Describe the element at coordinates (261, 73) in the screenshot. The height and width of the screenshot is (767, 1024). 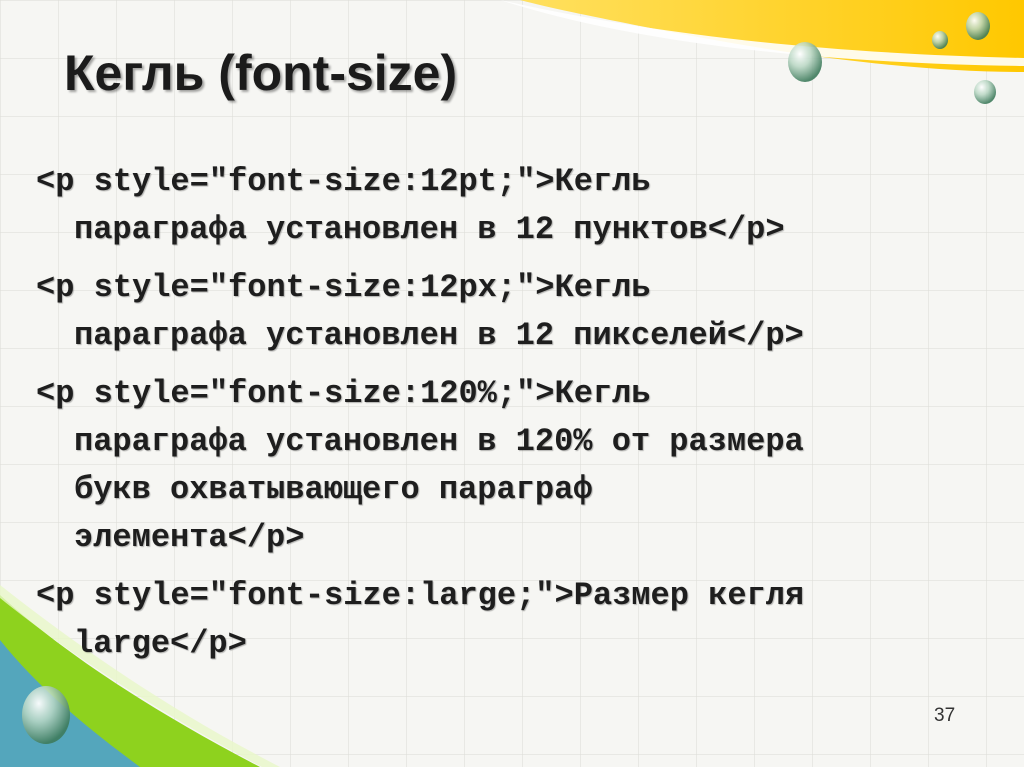
I see `slide-title: Кегль (font-size)` at that location.